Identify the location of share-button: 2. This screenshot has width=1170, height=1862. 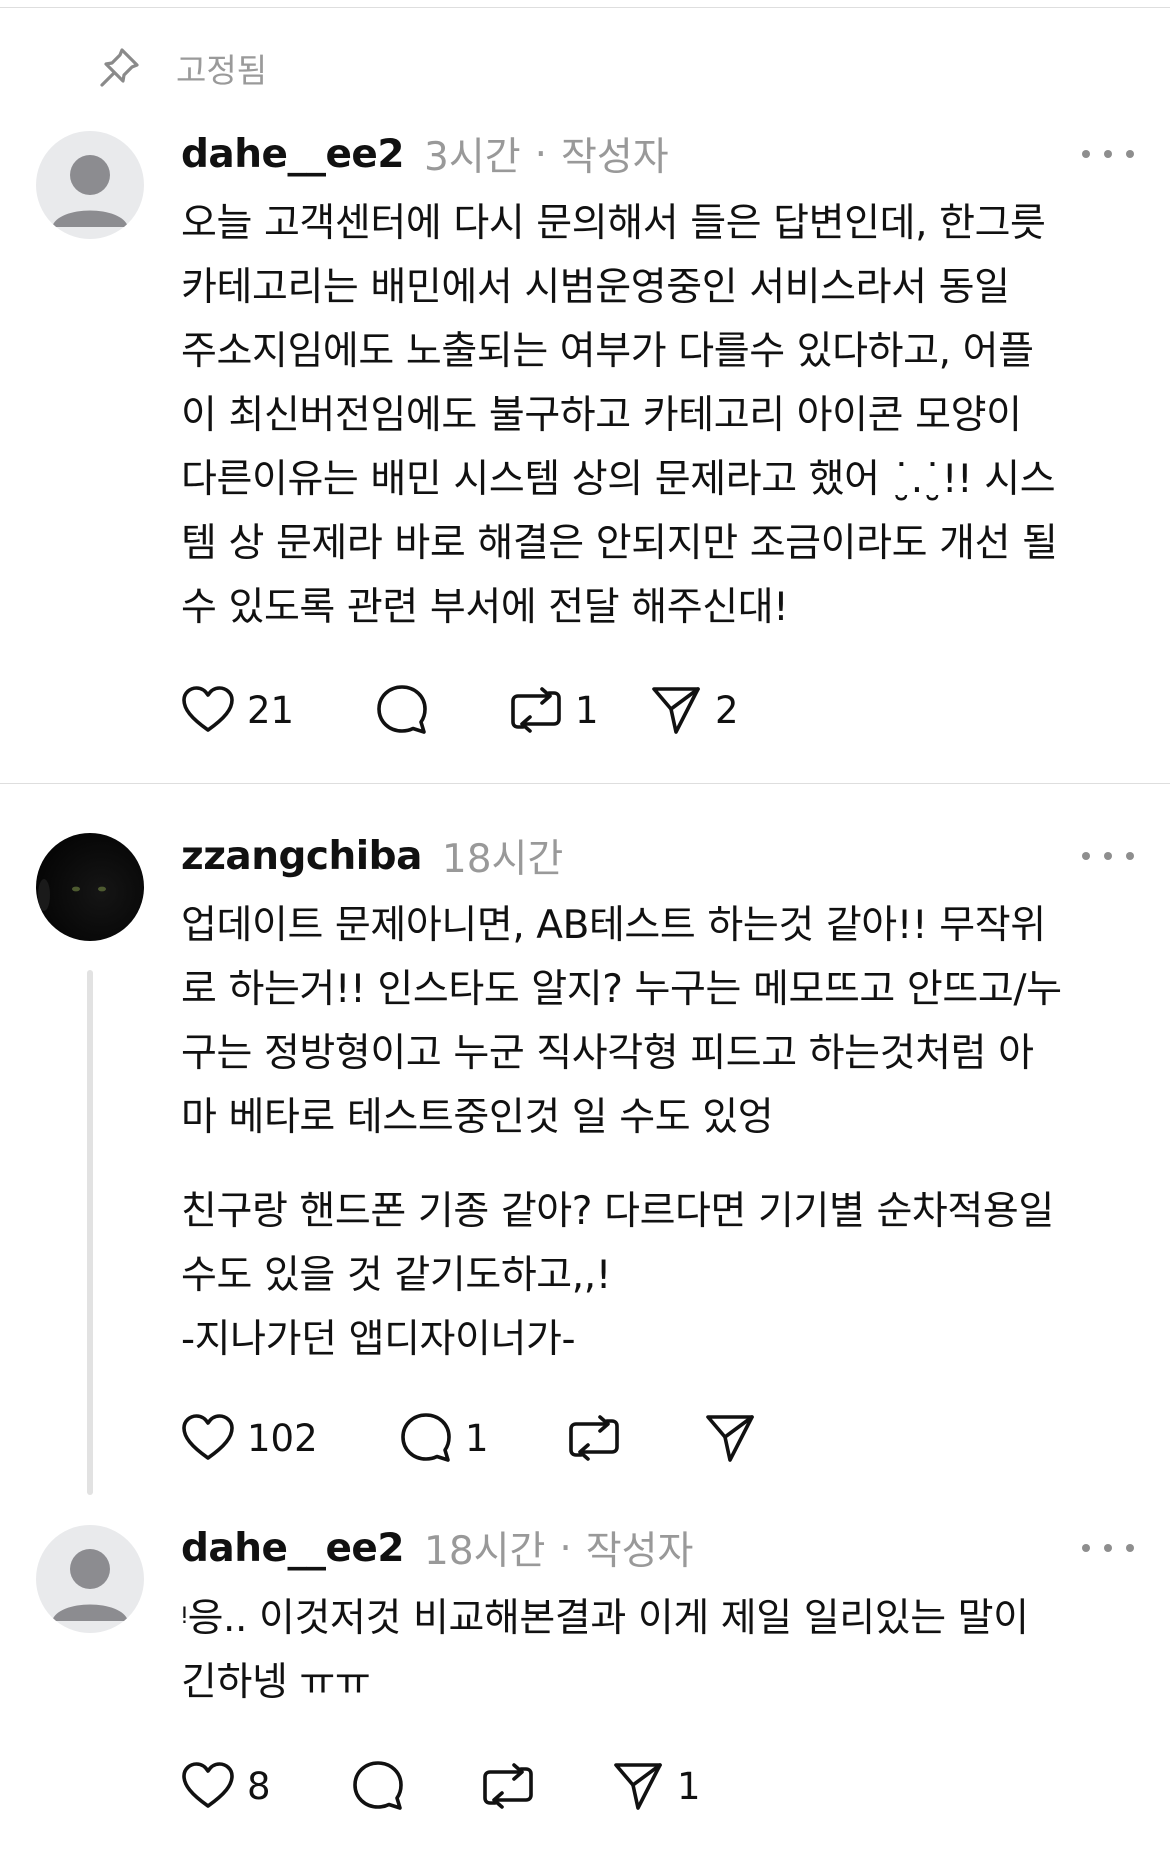
(694, 710).